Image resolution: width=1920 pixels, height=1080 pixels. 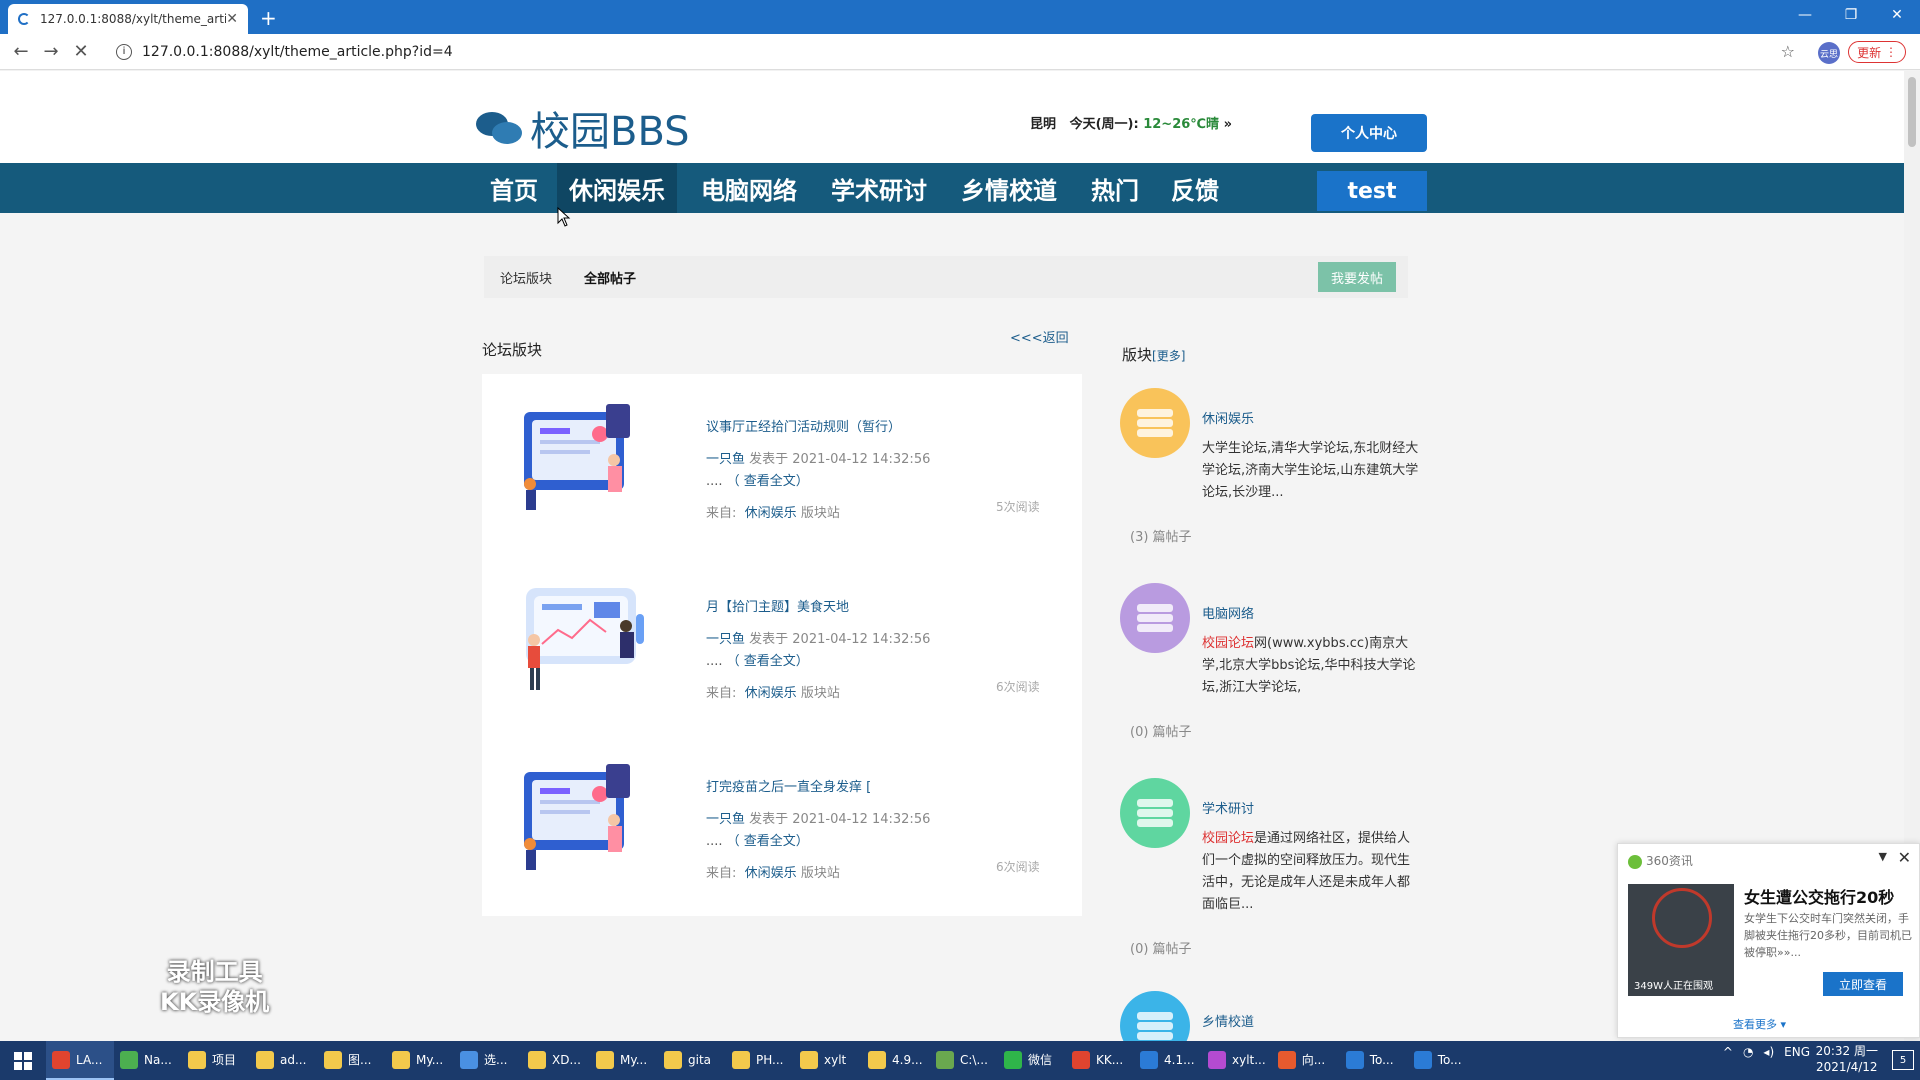 I want to click on crumb-all-posts: 全部帖子, so click(x=610, y=277).